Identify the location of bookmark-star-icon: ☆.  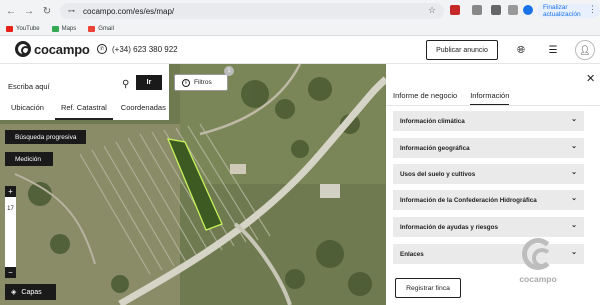
(432, 10).